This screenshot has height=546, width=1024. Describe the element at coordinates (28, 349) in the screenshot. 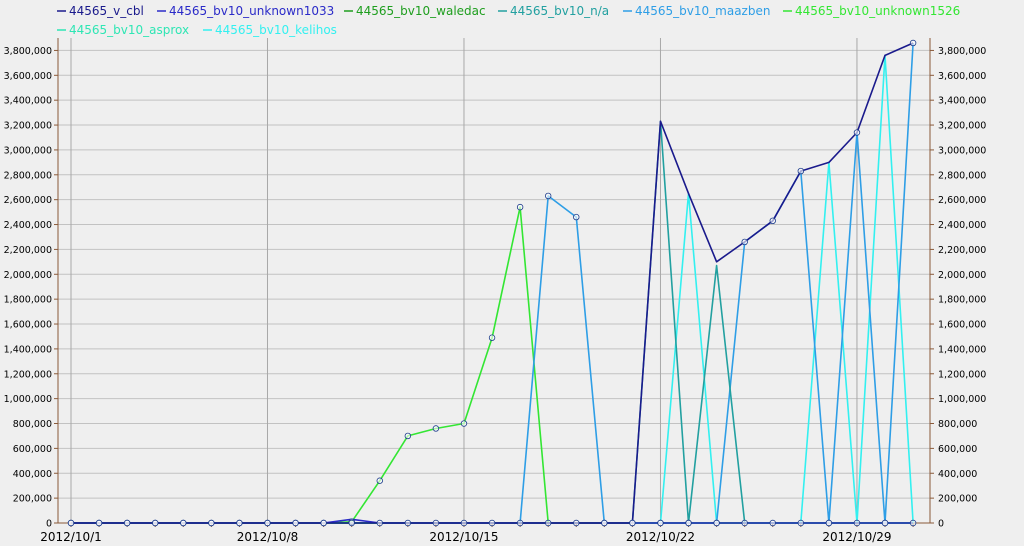

I see `y-tick-label-left: 1,400,000` at that location.